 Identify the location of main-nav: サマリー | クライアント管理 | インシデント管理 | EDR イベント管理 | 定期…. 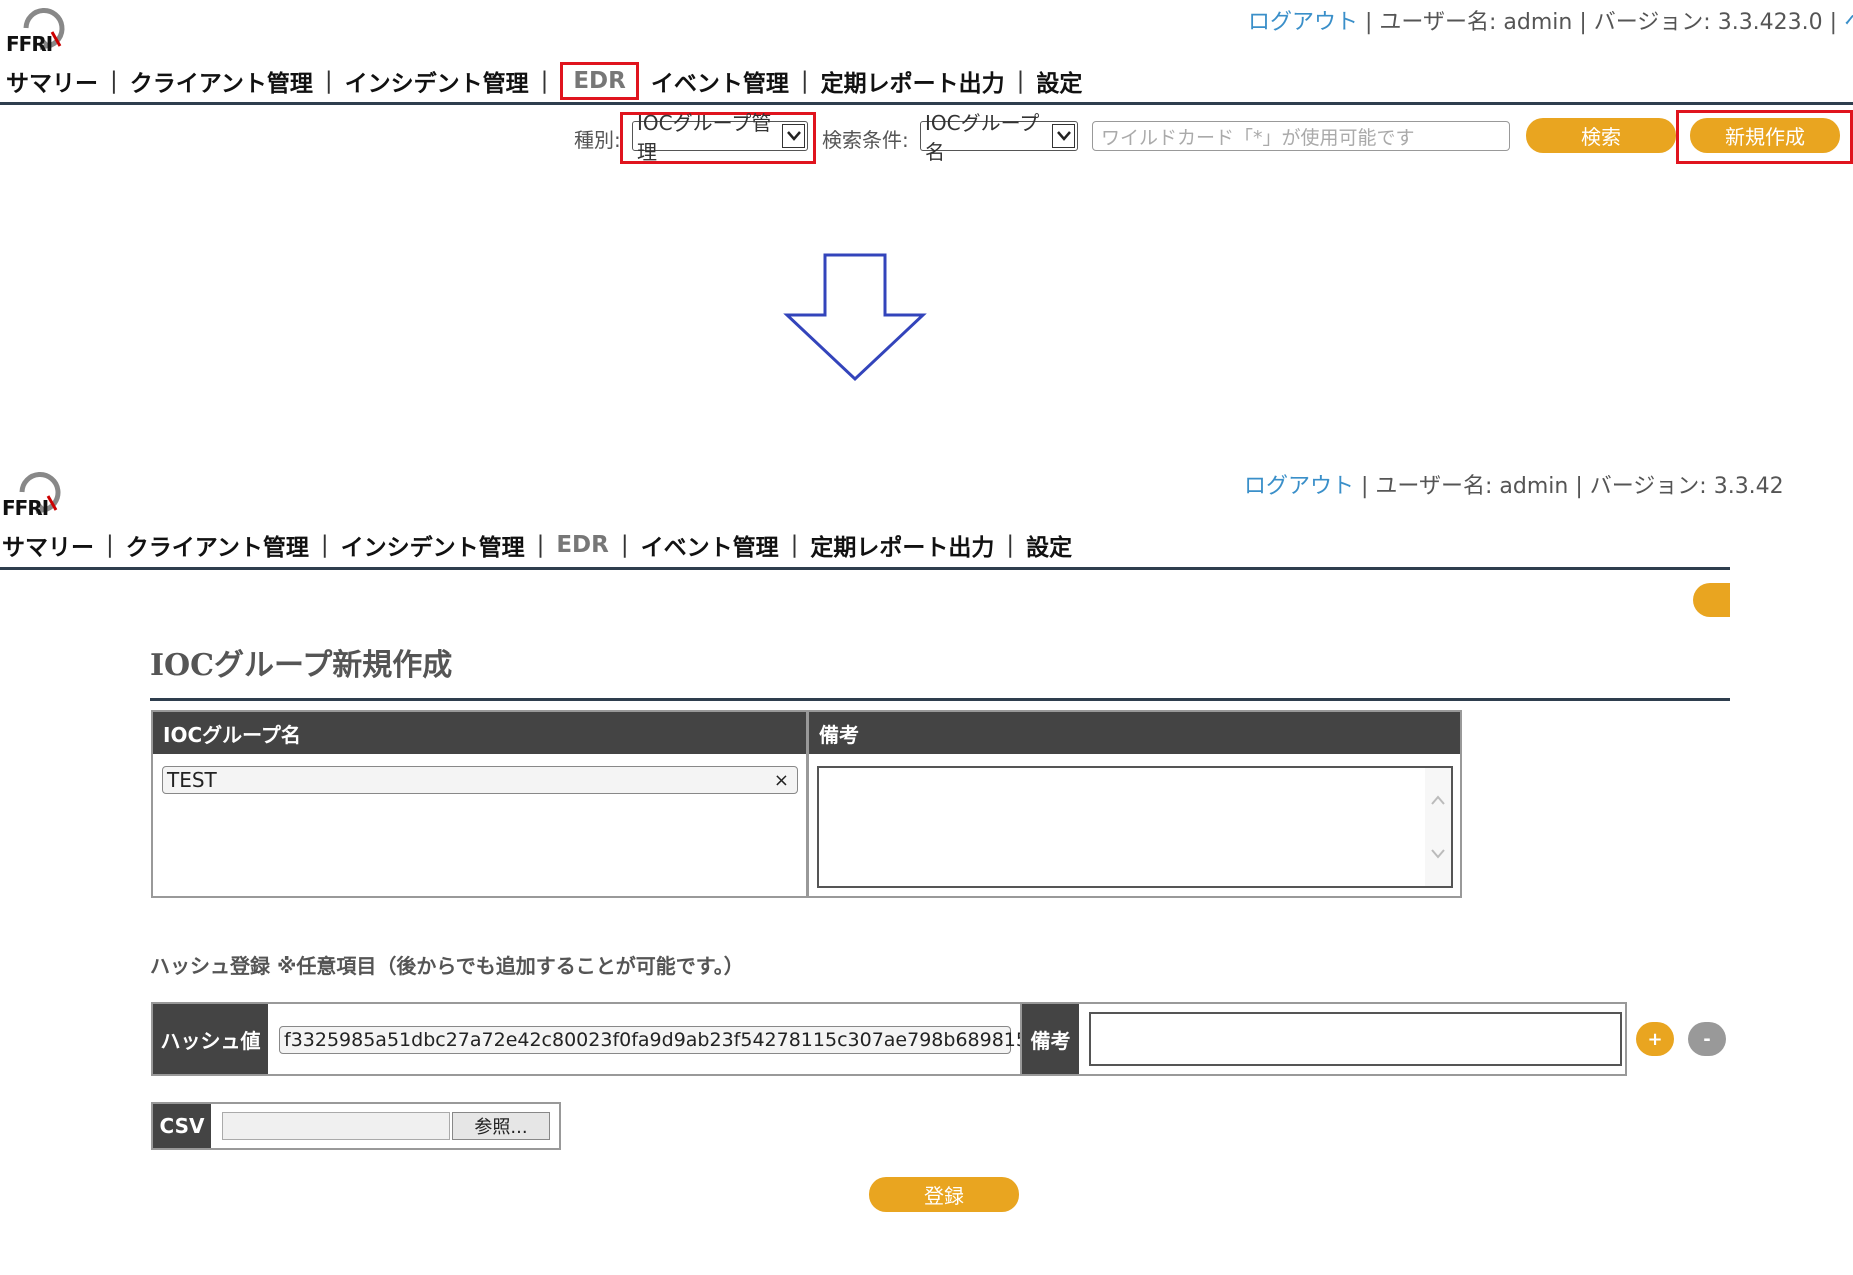
(544, 81).